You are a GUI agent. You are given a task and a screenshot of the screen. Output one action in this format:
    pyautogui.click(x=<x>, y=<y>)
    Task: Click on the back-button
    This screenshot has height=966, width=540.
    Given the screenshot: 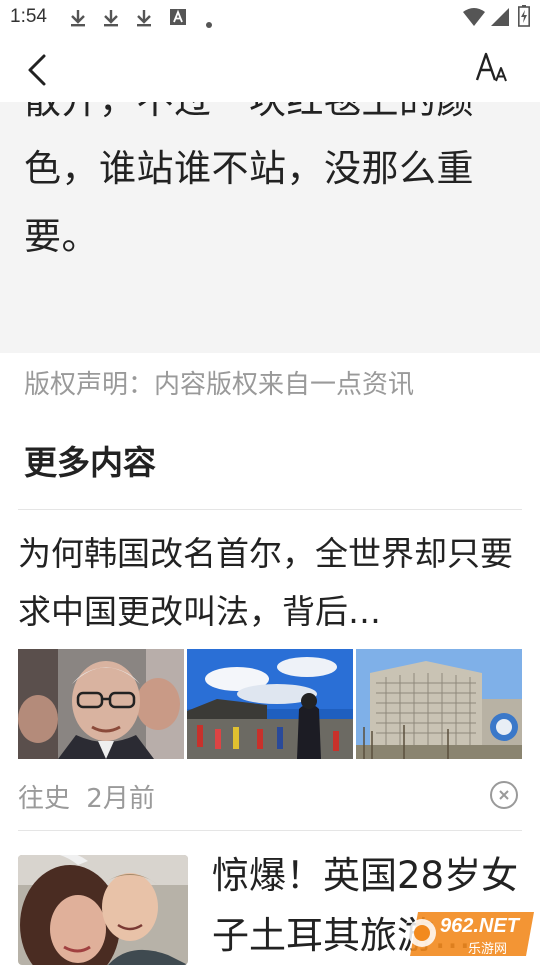 What is the action you would take?
    pyautogui.click(x=38, y=70)
    